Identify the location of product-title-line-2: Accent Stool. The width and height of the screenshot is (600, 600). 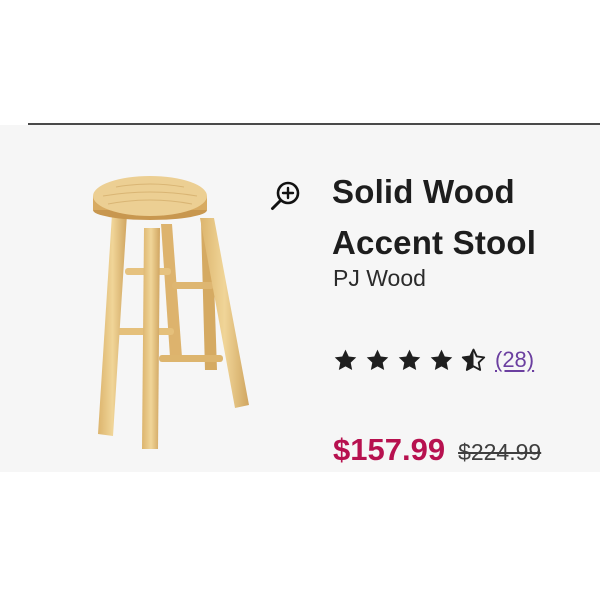
(434, 242).